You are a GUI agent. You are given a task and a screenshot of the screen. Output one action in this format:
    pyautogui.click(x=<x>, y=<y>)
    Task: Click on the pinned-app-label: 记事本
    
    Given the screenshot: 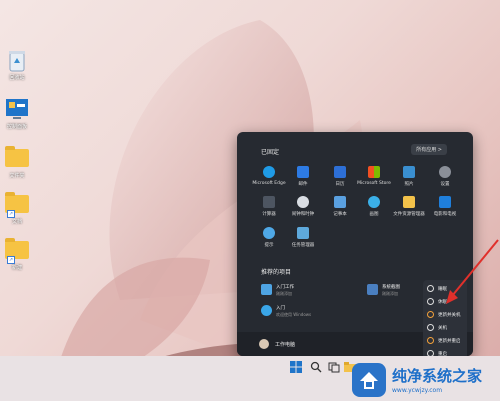 What is the action you would take?
    pyautogui.click(x=340, y=214)
    